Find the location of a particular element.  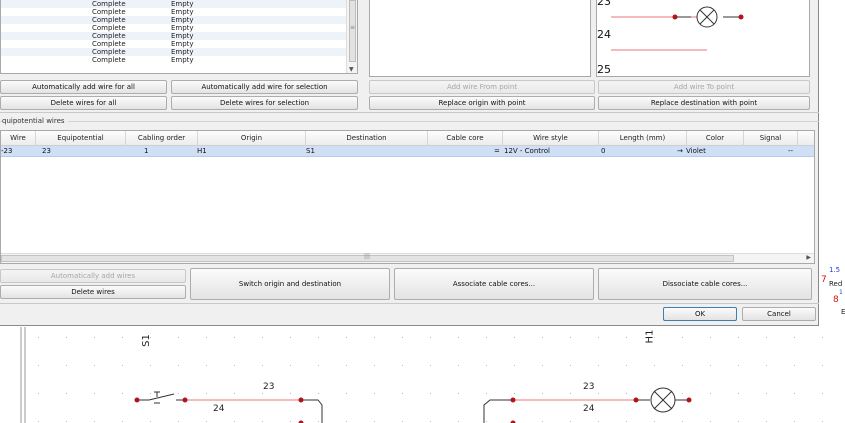

hgrip-icon: ||| is located at coordinates (367, 256).